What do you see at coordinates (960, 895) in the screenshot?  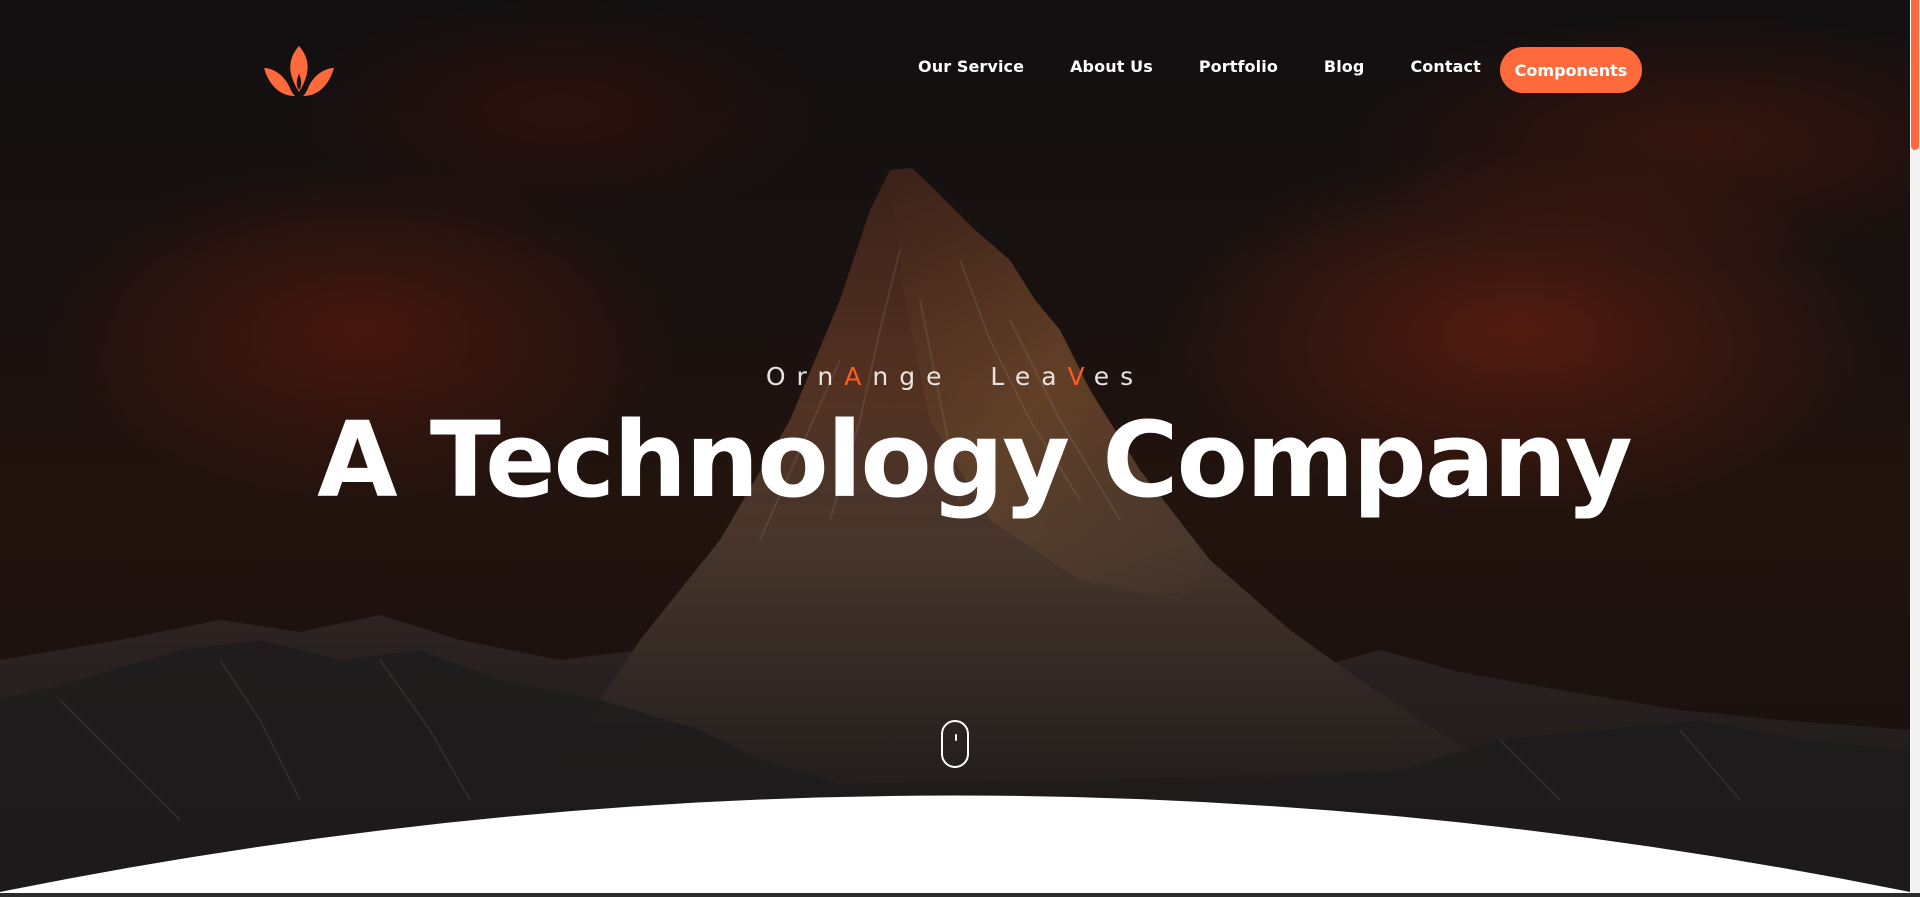 I see `window-bottom-edge` at bounding box center [960, 895].